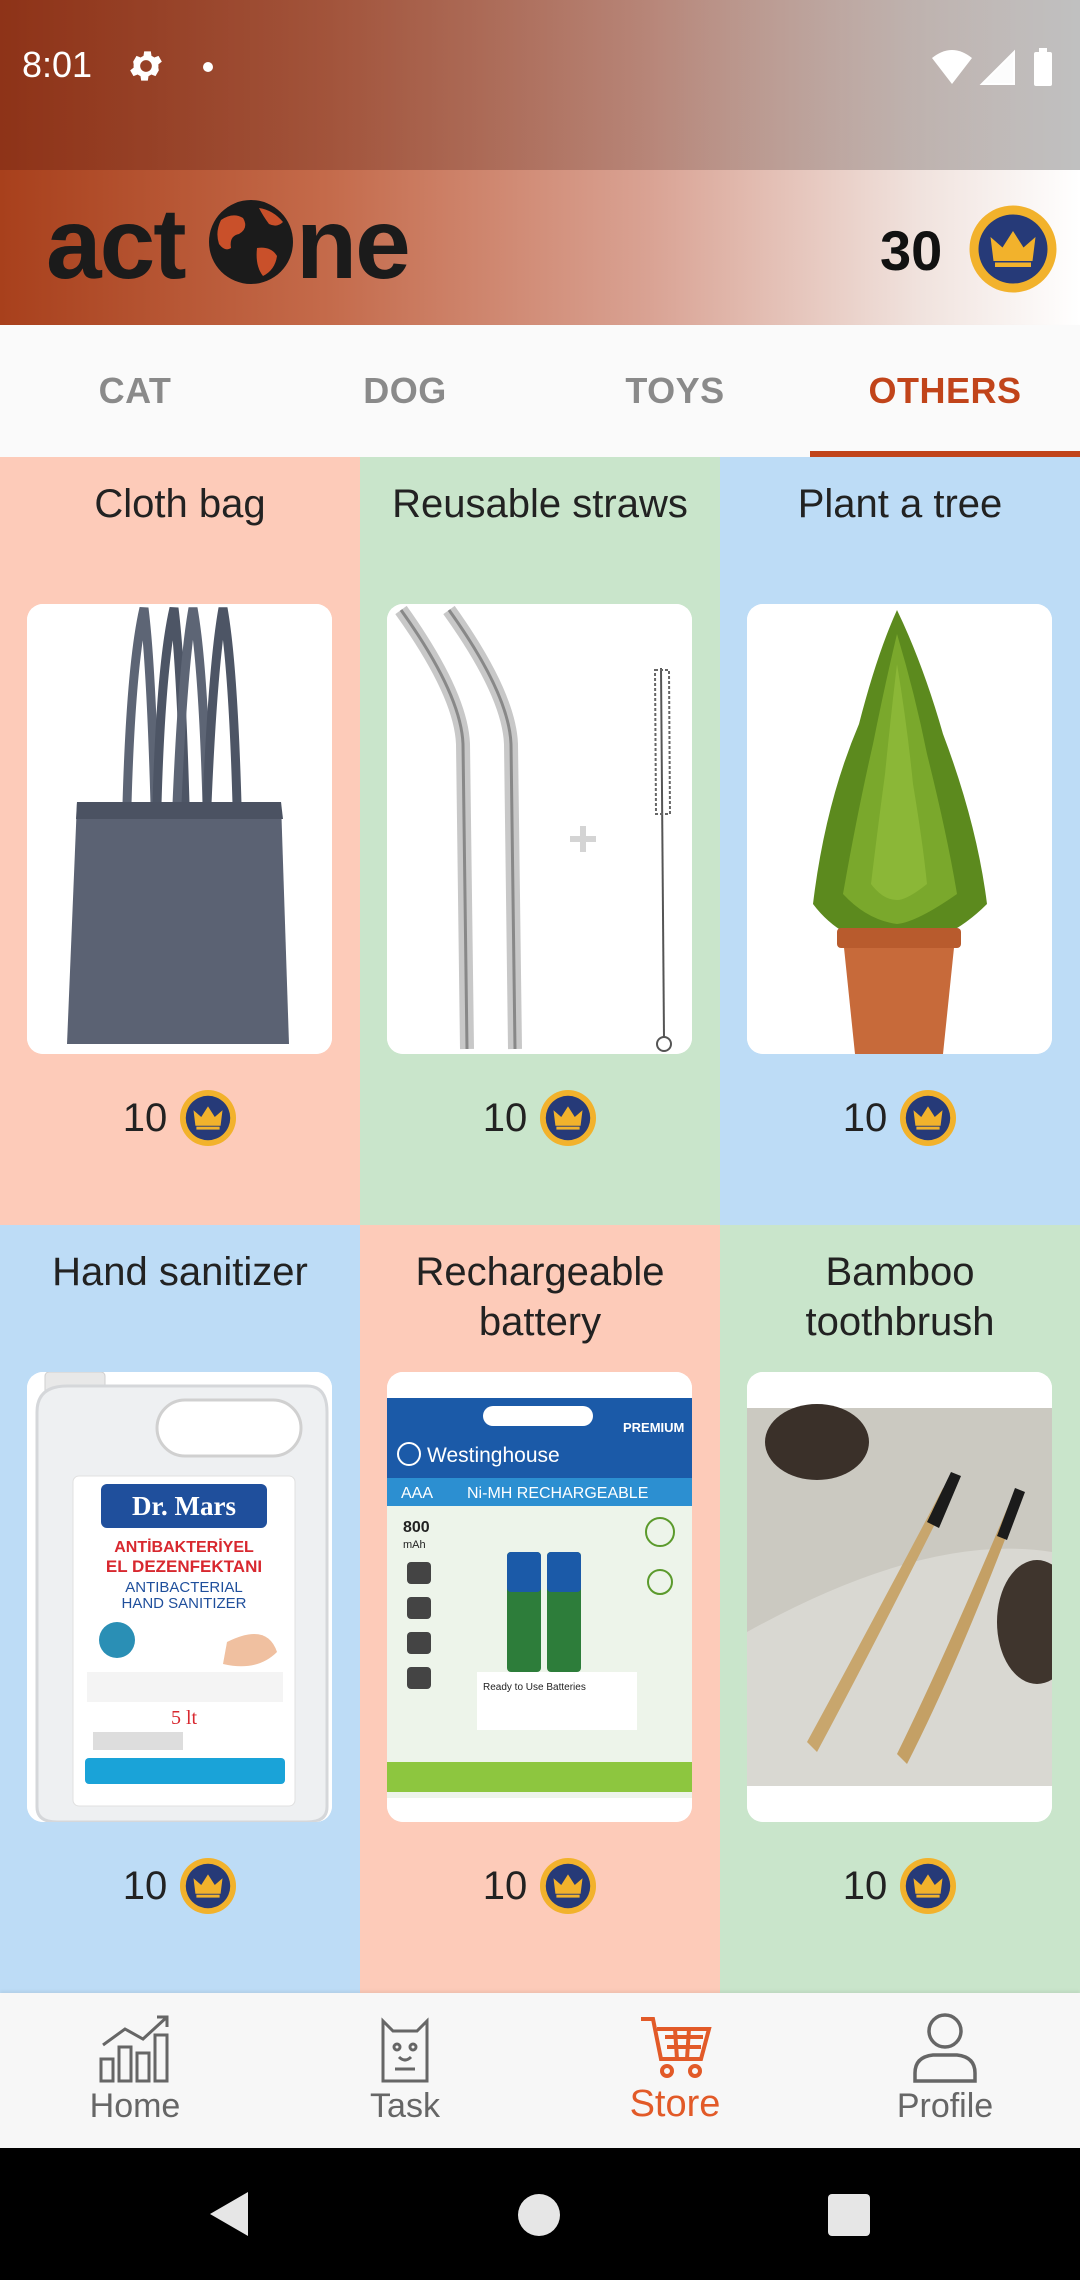  What do you see at coordinates (135, 2106) in the screenshot?
I see `nav-label: Home` at bounding box center [135, 2106].